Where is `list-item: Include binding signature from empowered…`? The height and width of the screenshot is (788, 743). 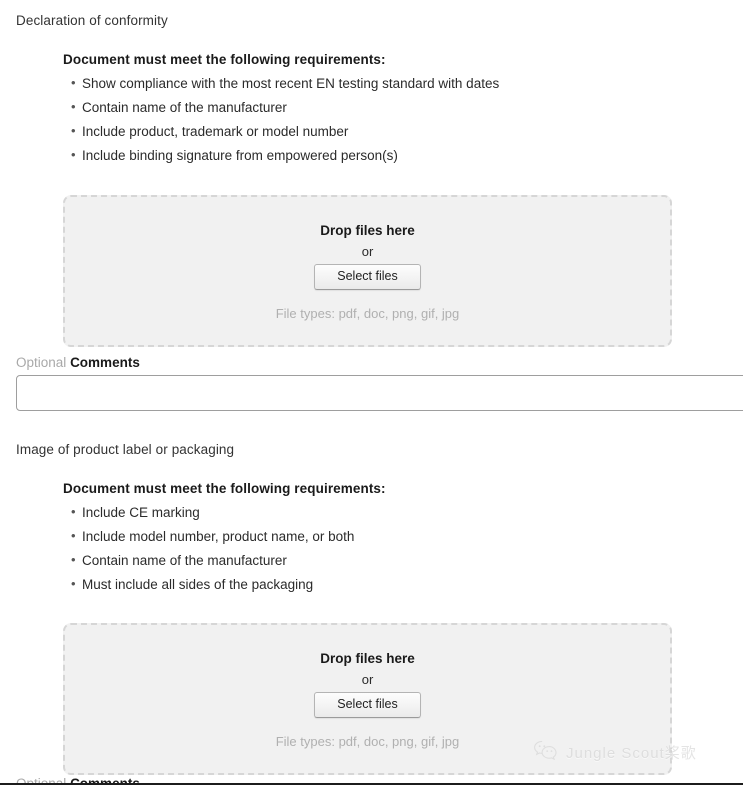
list-item: Include binding signature from empowered… is located at coordinates (281, 155).